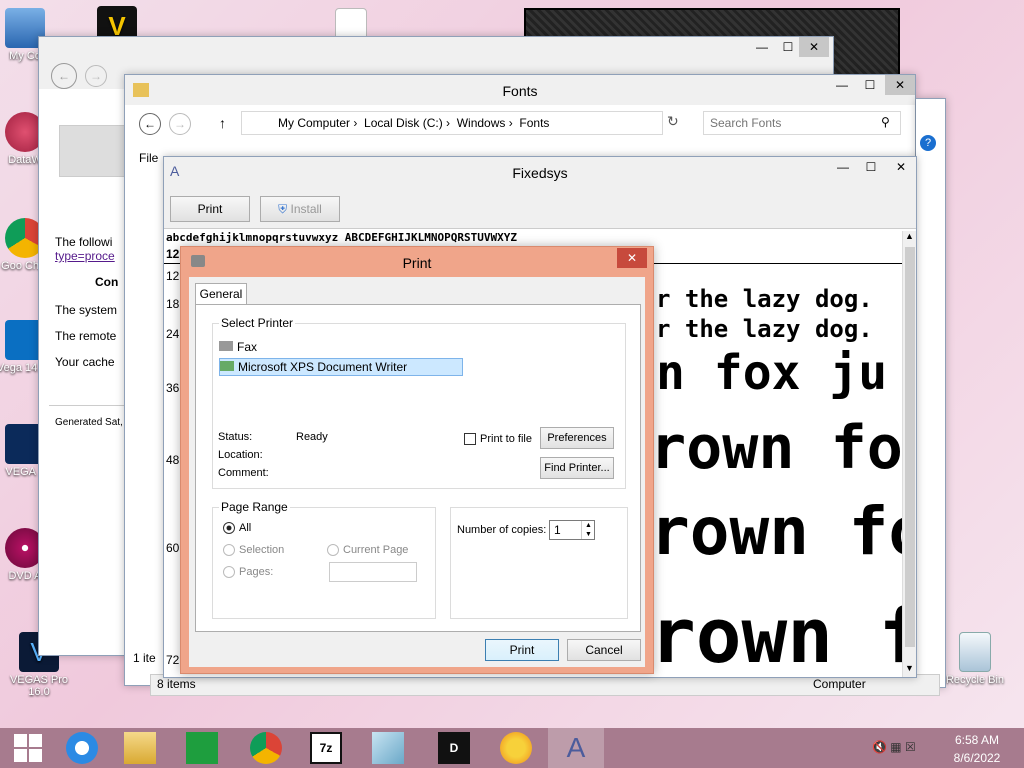 This screenshot has height=768, width=1024. Describe the element at coordinates (256, 572) in the screenshot. I see `radio-pages-label: Pages:` at that location.